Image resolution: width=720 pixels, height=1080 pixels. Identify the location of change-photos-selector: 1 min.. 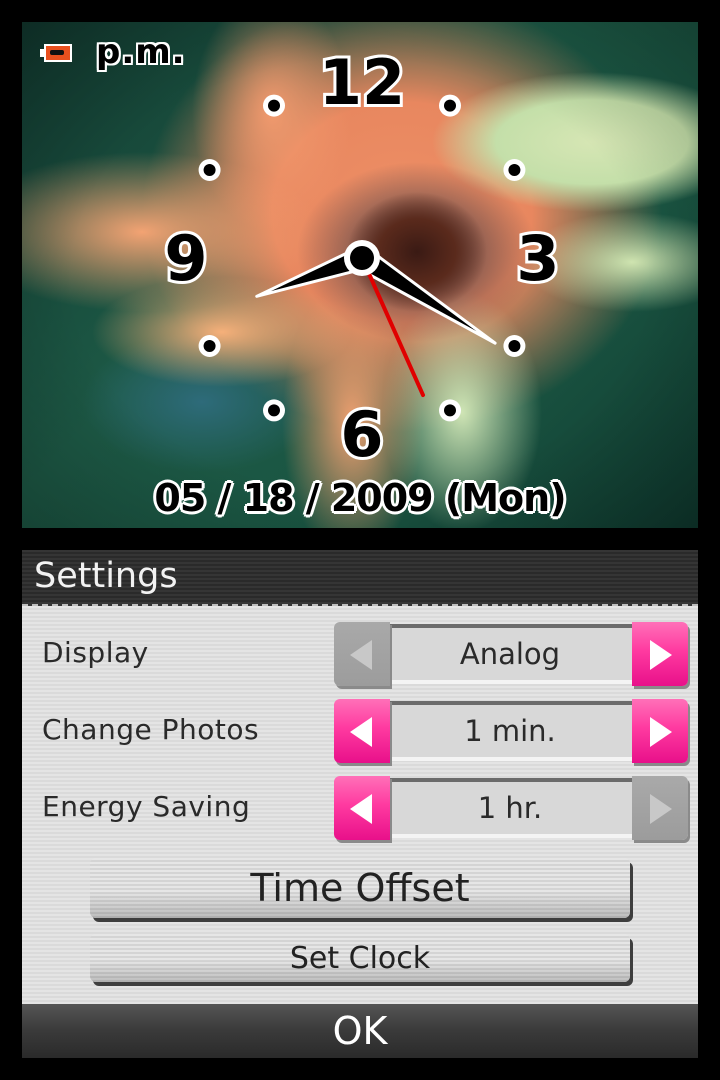
(511, 732).